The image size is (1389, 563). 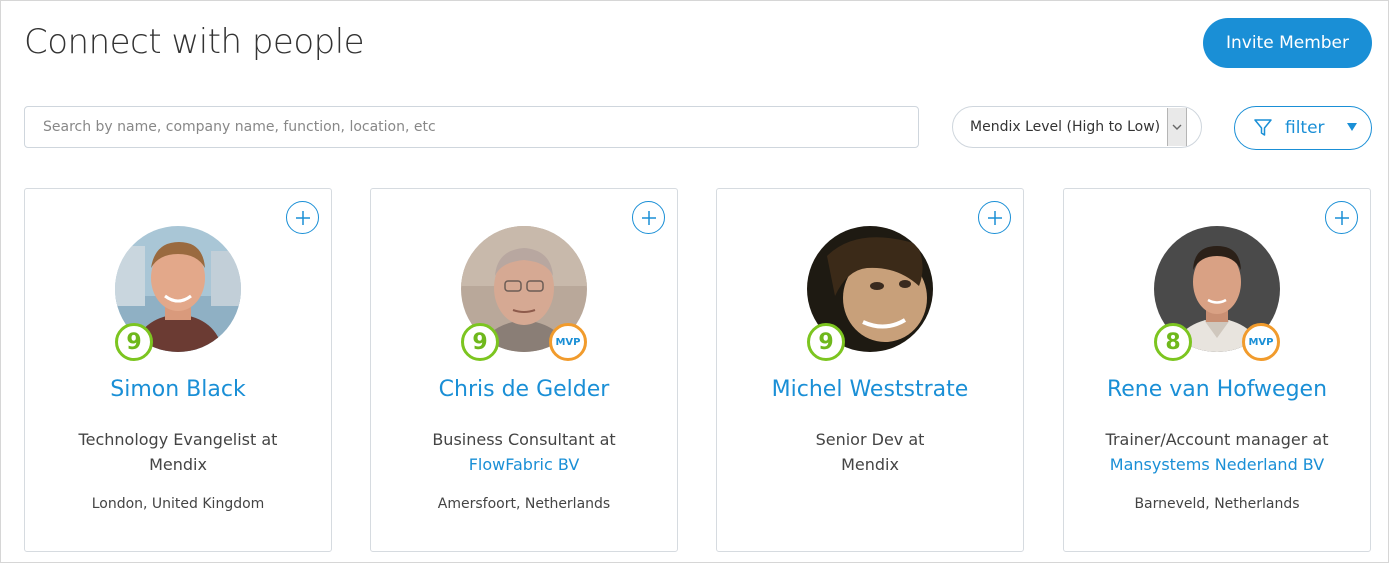 I want to click on mendix-level-badge: 8, so click(x=1173, y=342).